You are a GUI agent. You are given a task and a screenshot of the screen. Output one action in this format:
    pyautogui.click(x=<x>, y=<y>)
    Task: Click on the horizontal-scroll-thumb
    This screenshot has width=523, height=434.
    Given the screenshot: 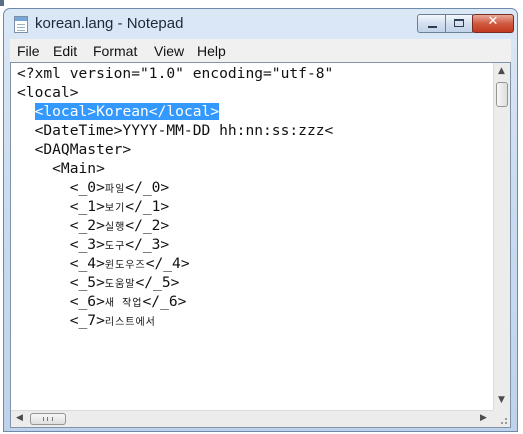 What is the action you would take?
    pyautogui.click(x=48, y=419)
    